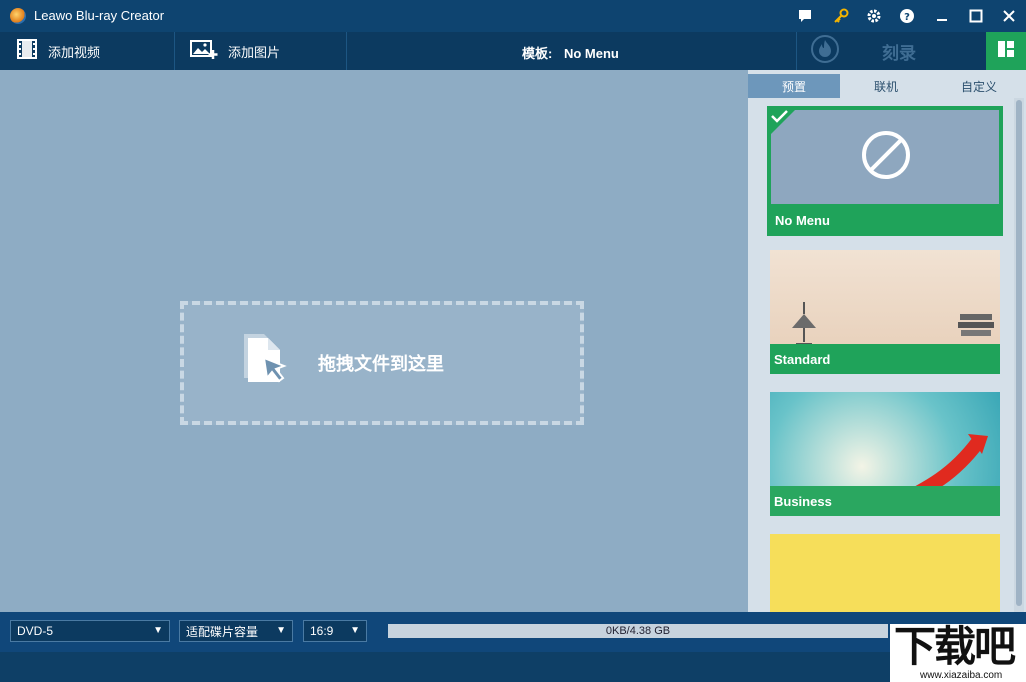 Image resolution: width=1026 pixels, height=682 pixels. I want to click on template-card-business: Business, so click(885, 454).